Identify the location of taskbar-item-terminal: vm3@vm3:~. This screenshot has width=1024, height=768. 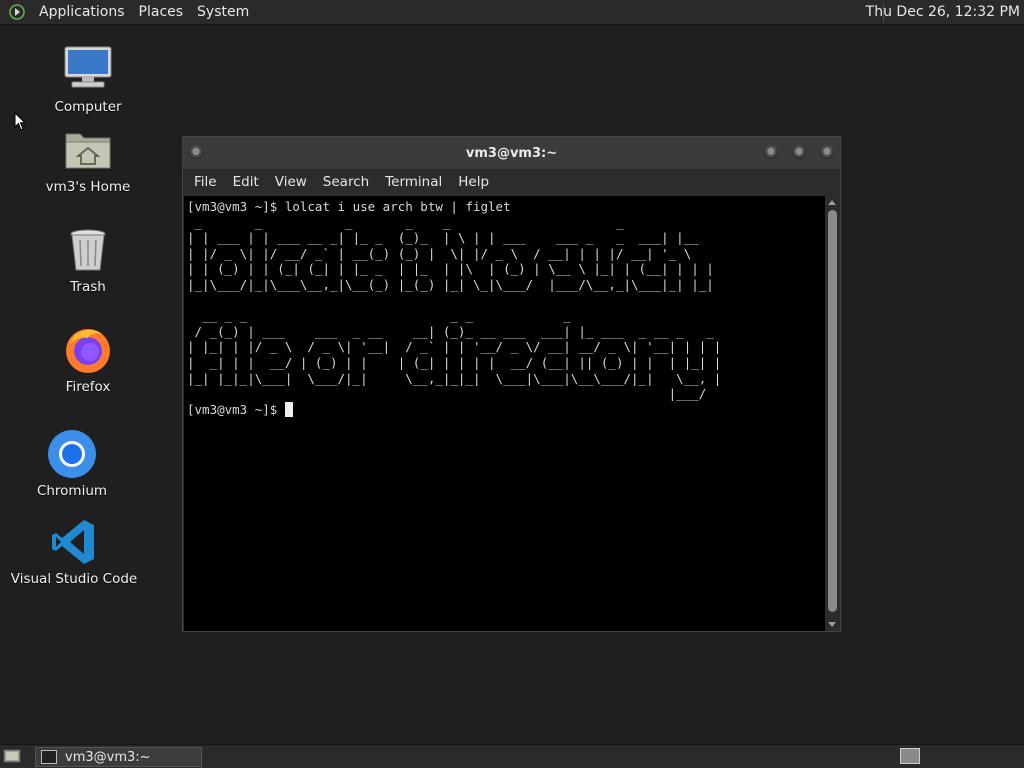
(118, 757).